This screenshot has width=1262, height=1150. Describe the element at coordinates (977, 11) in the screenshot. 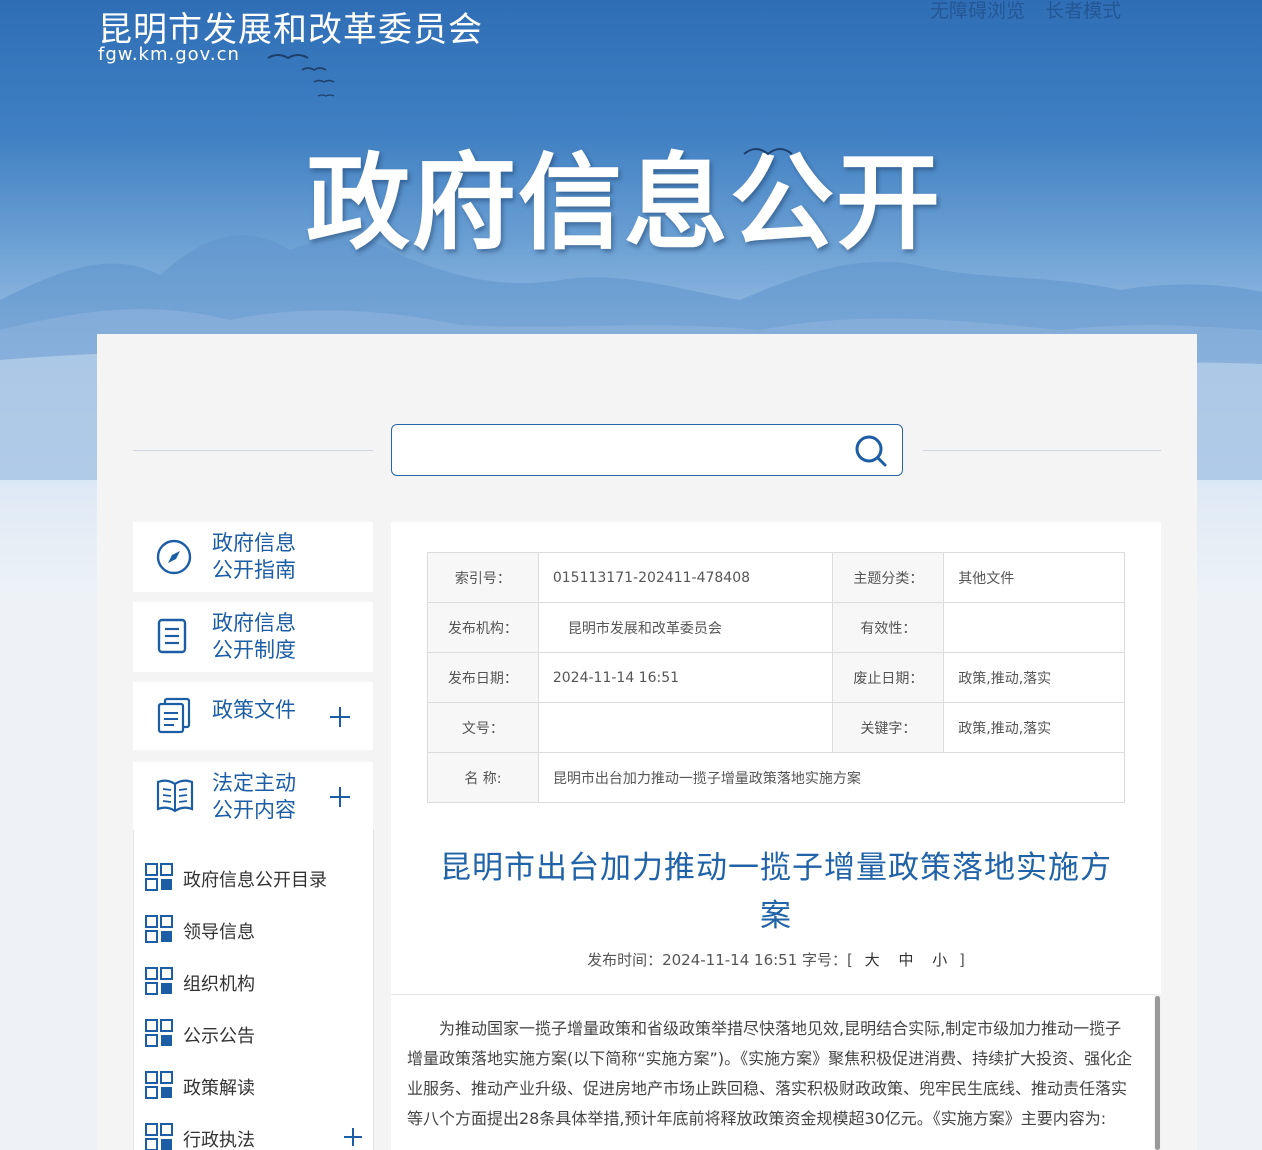

I see `accessibility-link: 无障碍浏览` at that location.